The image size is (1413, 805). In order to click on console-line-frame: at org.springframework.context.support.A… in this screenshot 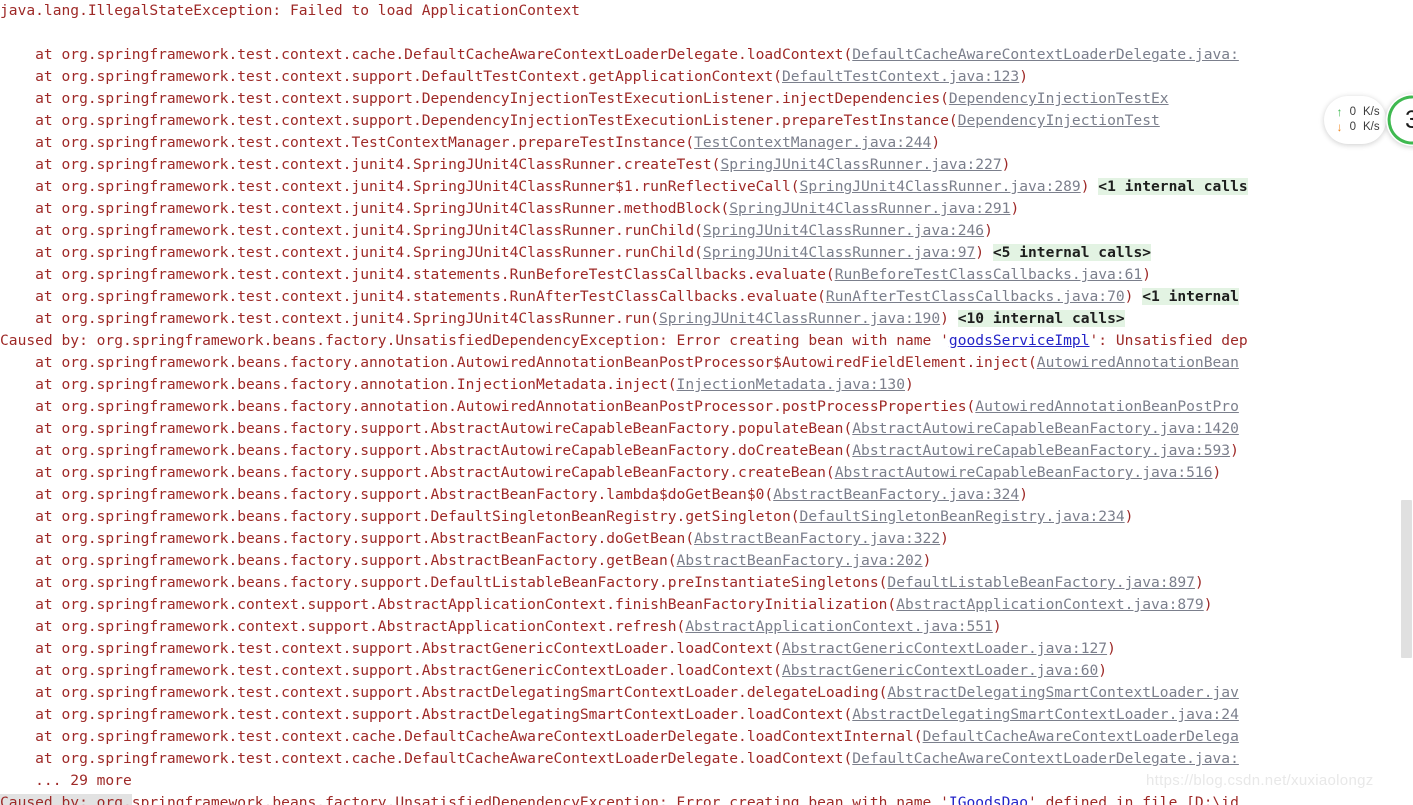, I will do `click(706, 605)`.